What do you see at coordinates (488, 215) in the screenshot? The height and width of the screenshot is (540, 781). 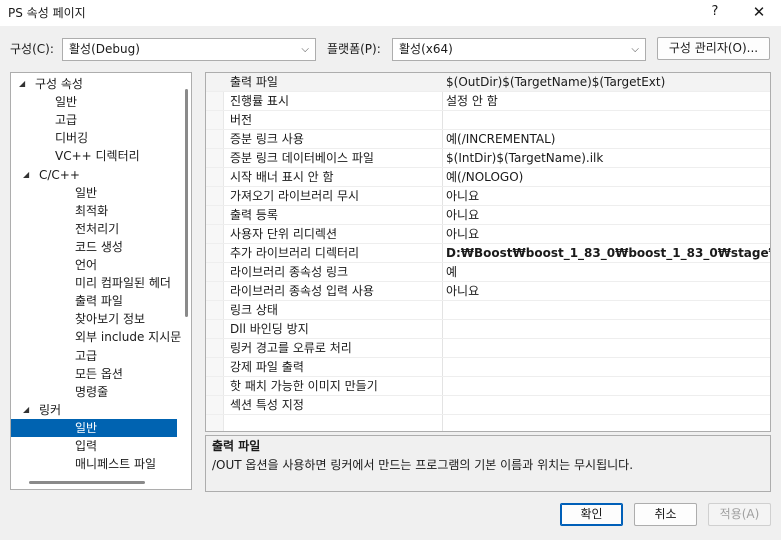 I see `property-row: 출력 등록 아니요` at bounding box center [488, 215].